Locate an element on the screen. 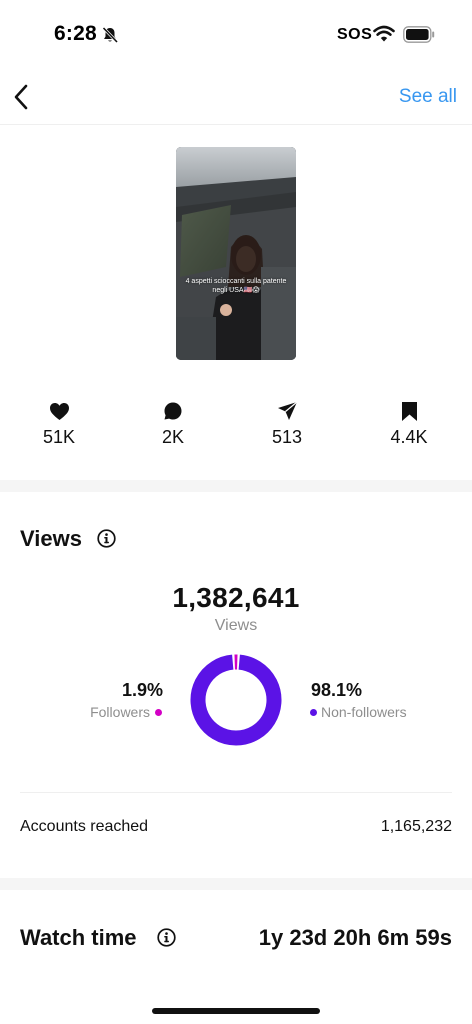 The height and width of the screenshot is (1024, 472). header-divider is located at coordinates (236, 124).